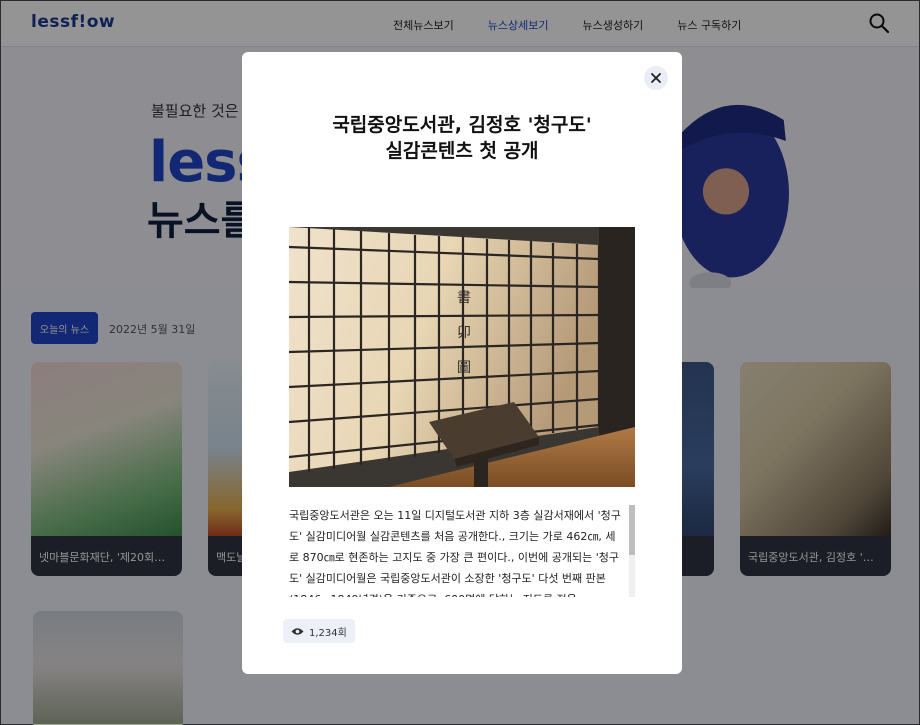 The image size is (920, 725). What do you see at coordinates (462, 125) in the screenshot?
I see `article-title-line-1: 국립중앙도서관, 김정호 '청구도'` at bounding box center [462, 125].